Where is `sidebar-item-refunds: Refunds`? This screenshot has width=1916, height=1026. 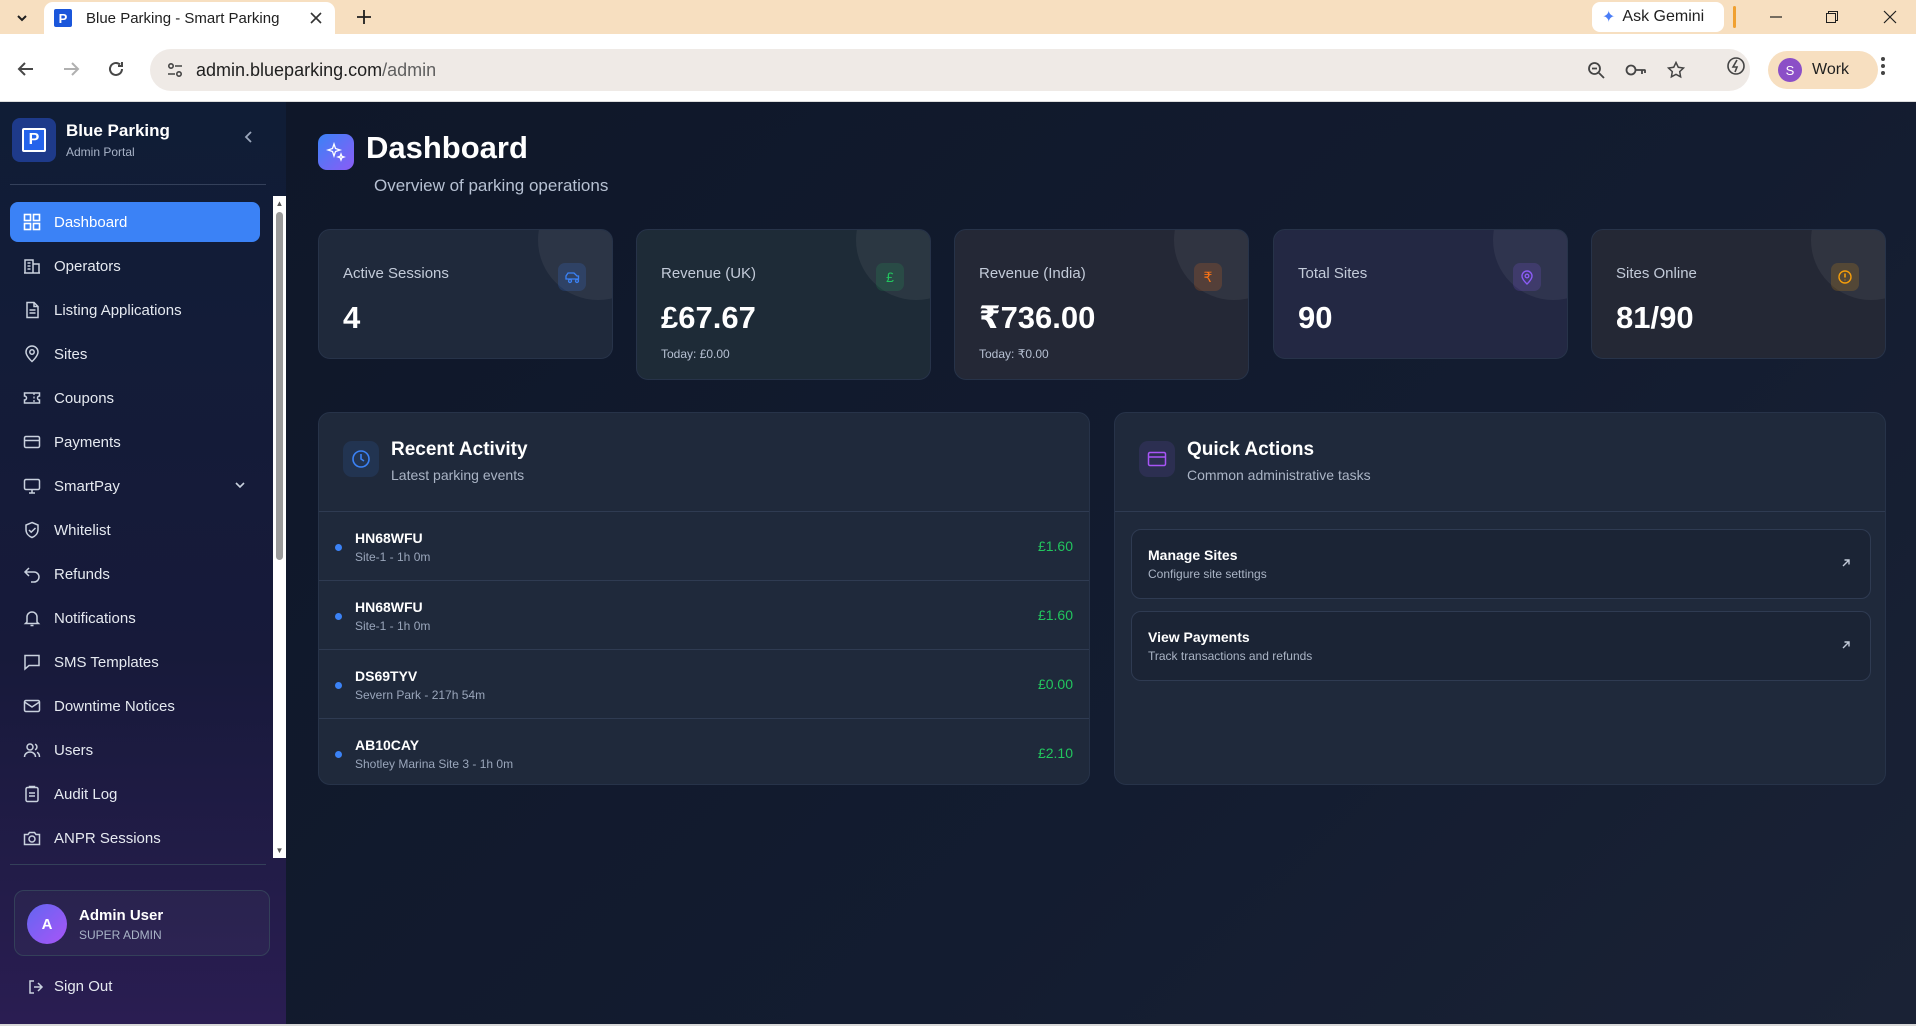 sidebar-item-refunds: Refunds is located at coordinates (135, 574).